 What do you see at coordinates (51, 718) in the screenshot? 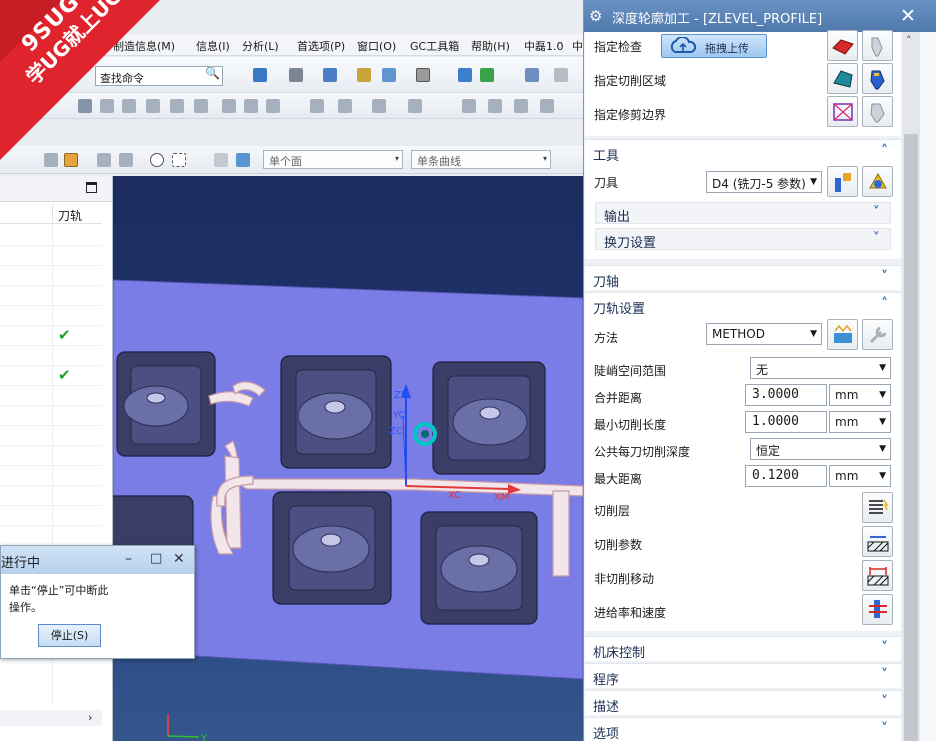
I see `horizontal-scrollbar: ›` at bounding box center [51, 718].